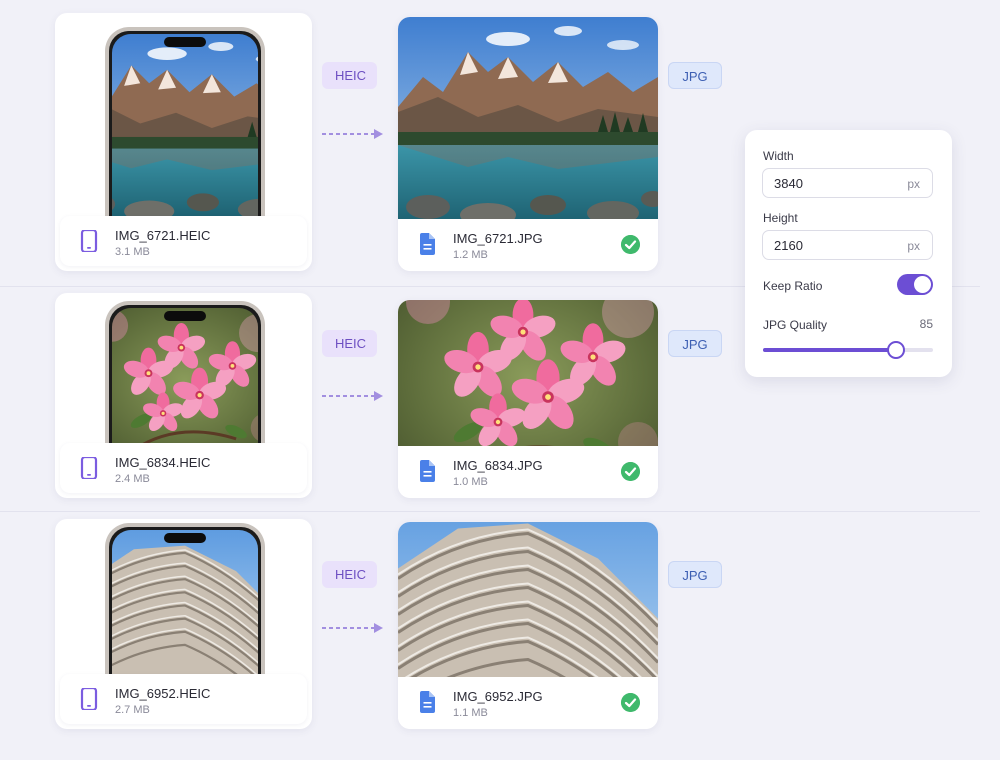  Describe the element at coordinates (793, 286) in the screenshot. I see `keep-ratio-label: Keep Ratio` at that location.